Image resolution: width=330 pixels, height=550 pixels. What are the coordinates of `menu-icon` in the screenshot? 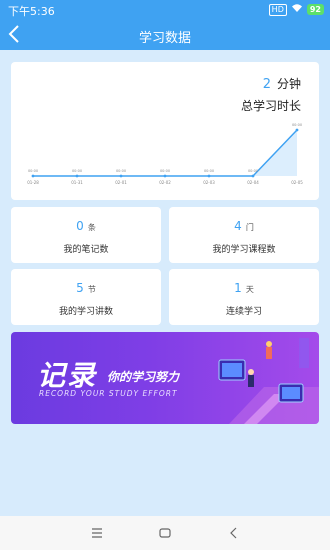 It's located at (97, 533).